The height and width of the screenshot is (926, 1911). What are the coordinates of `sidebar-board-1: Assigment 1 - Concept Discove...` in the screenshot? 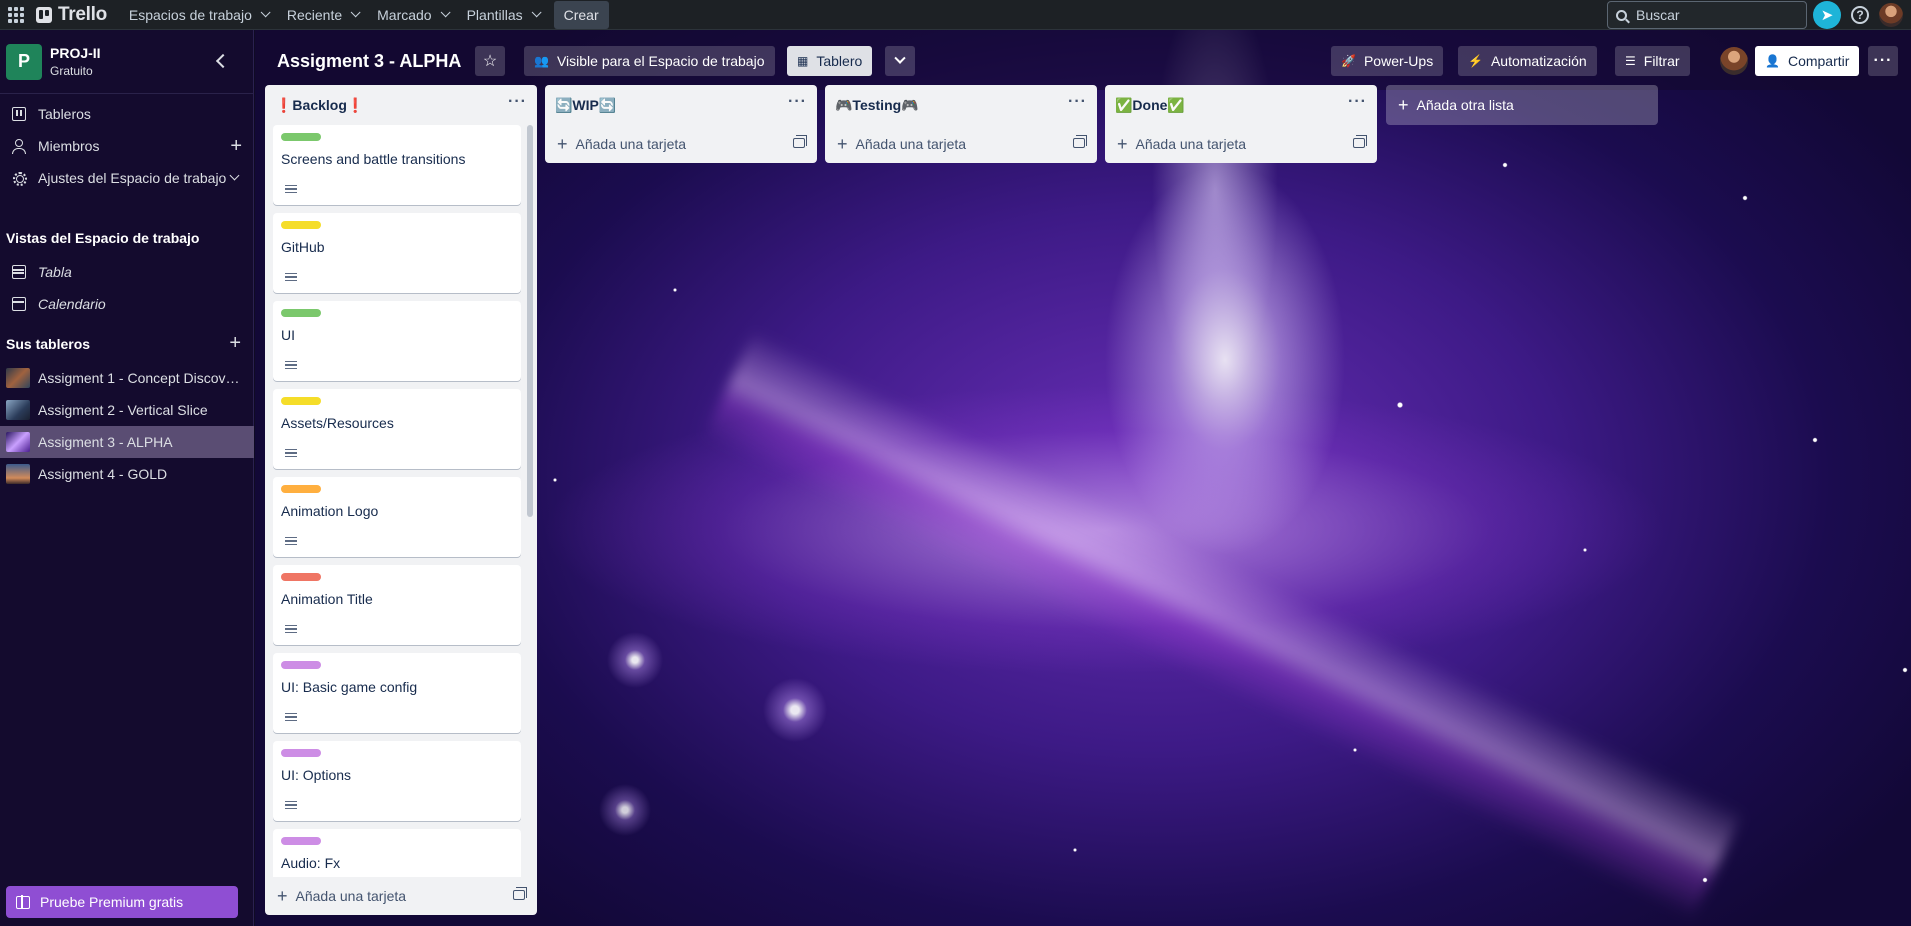 It's located at (127, 378).